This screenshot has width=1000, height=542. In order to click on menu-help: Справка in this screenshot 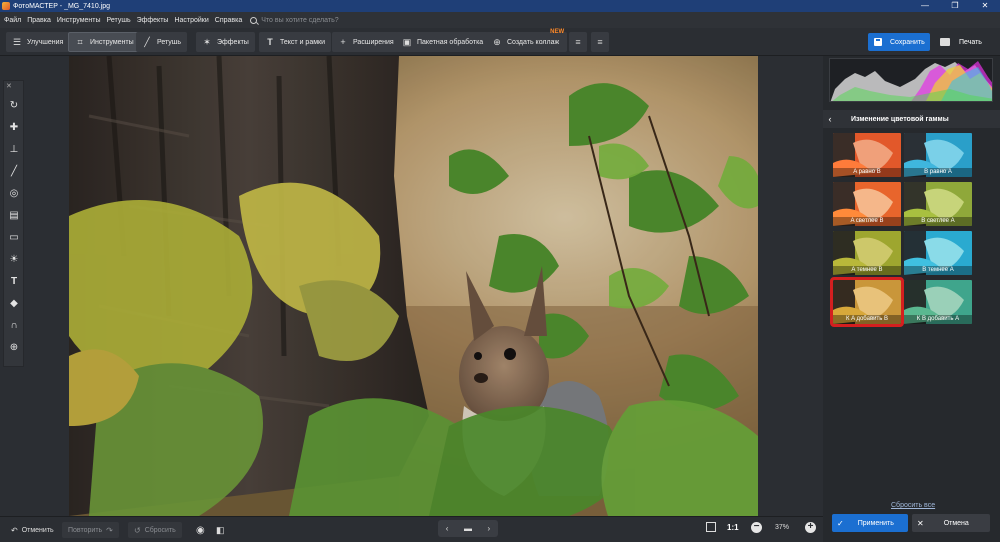, I will do `click(228, 20)`.